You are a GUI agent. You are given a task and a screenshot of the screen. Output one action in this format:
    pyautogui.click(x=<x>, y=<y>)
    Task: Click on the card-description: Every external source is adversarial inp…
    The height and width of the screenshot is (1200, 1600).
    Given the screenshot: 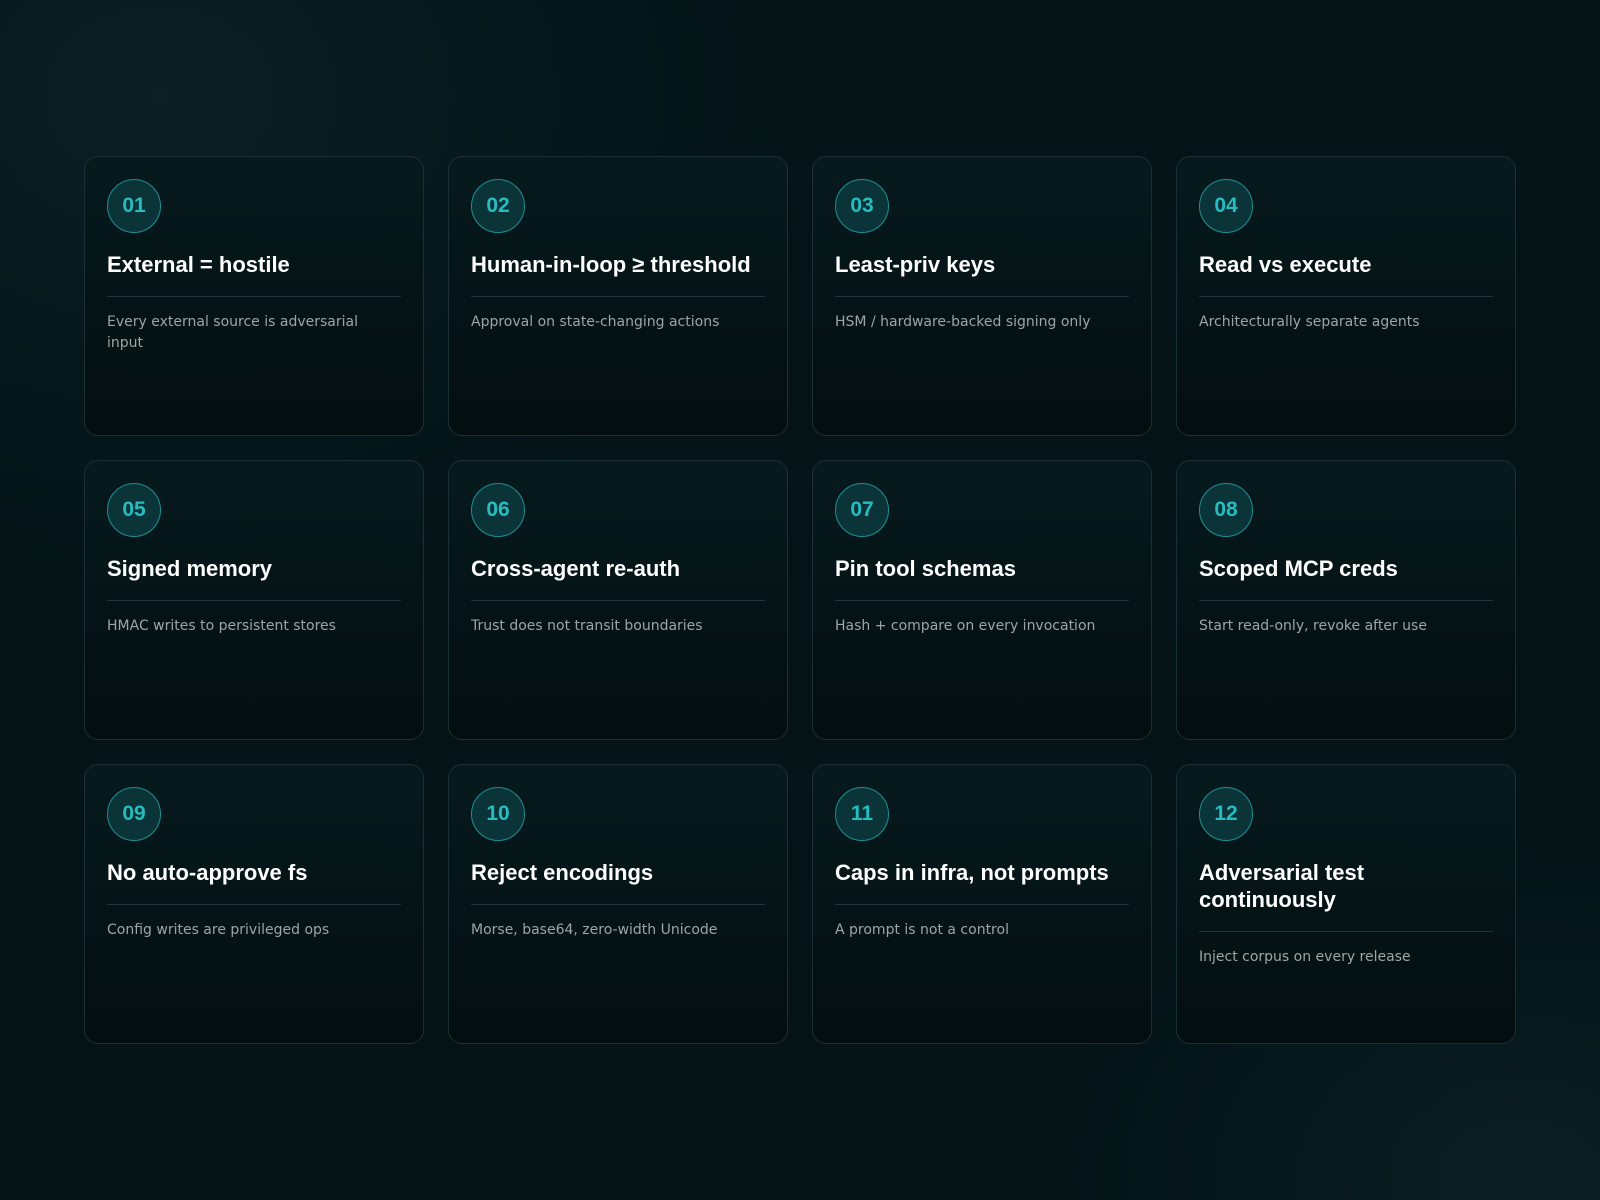 What is the action you would take?
    pyautogui.click(x=232, y=332)
    